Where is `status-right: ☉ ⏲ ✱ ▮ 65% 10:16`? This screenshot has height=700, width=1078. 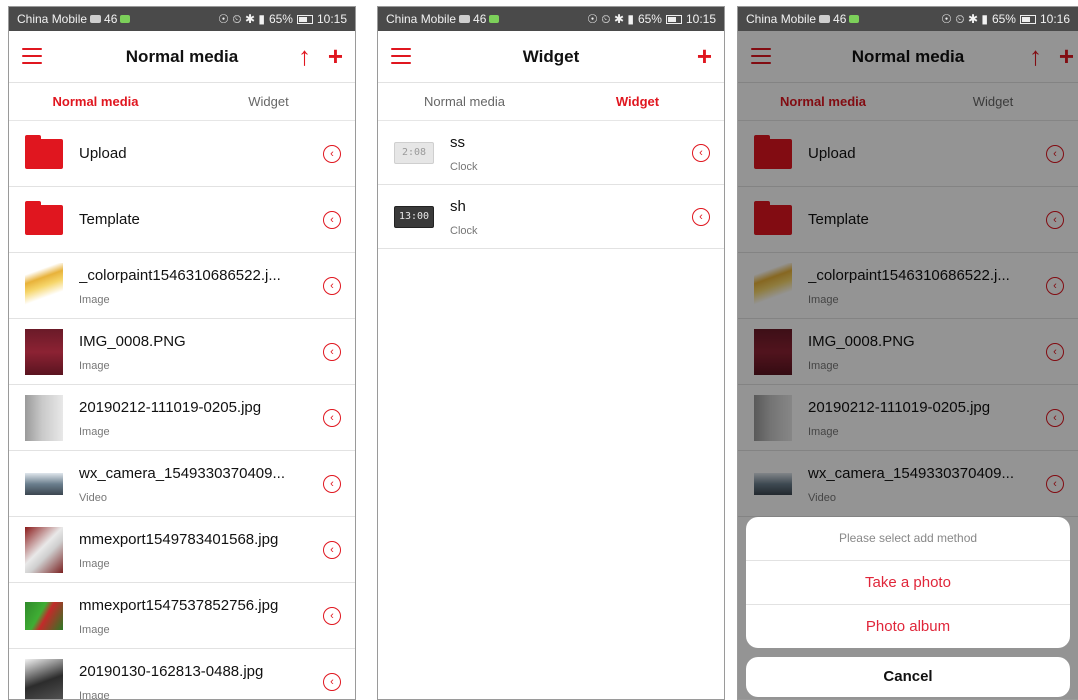
status-right: ☉ ⏲ ✱ ▮ 65% 10:16 is located at coordinates (1005, 19).